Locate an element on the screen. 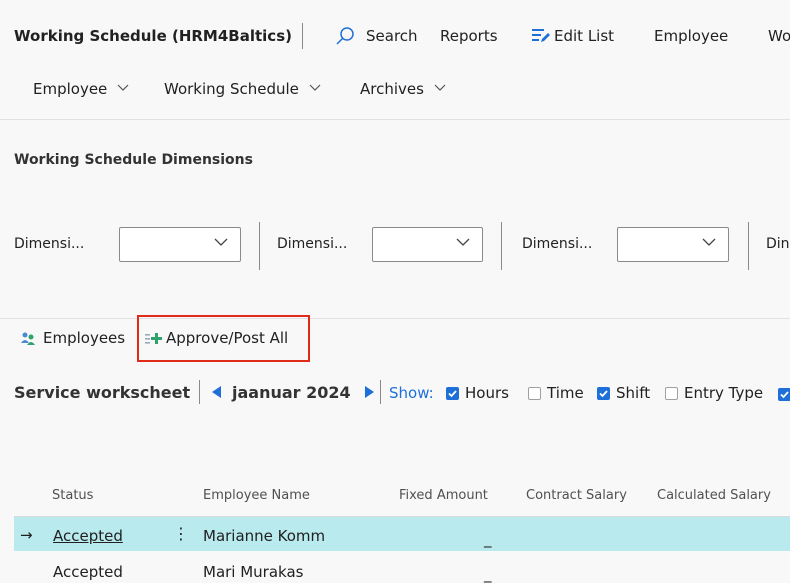 The height and width of the screenshot is (583, 790). row-actions-ellipsis-icon: ⋮ is located at coordinates (181, 533).